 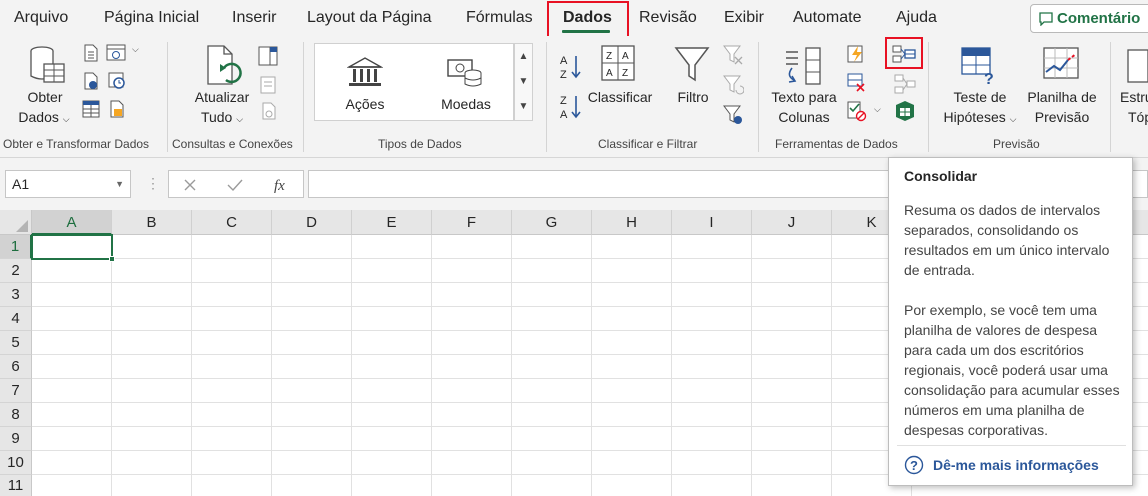 I want to click on column-header-h: H, so click(x=632, y=222).